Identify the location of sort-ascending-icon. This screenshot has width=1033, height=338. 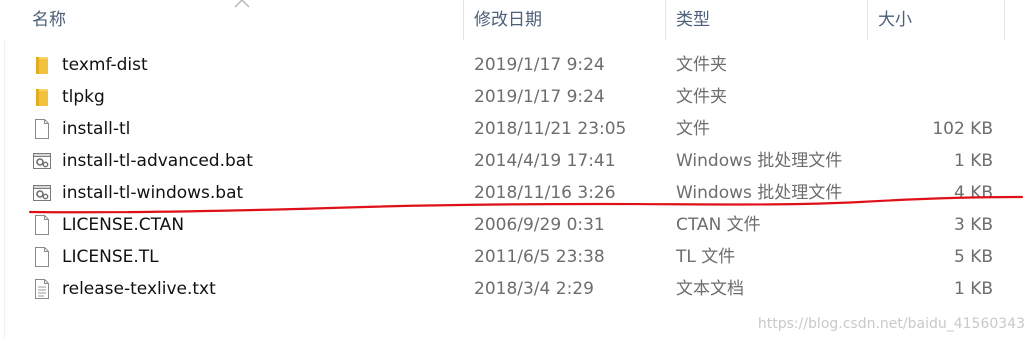
(242, 4).